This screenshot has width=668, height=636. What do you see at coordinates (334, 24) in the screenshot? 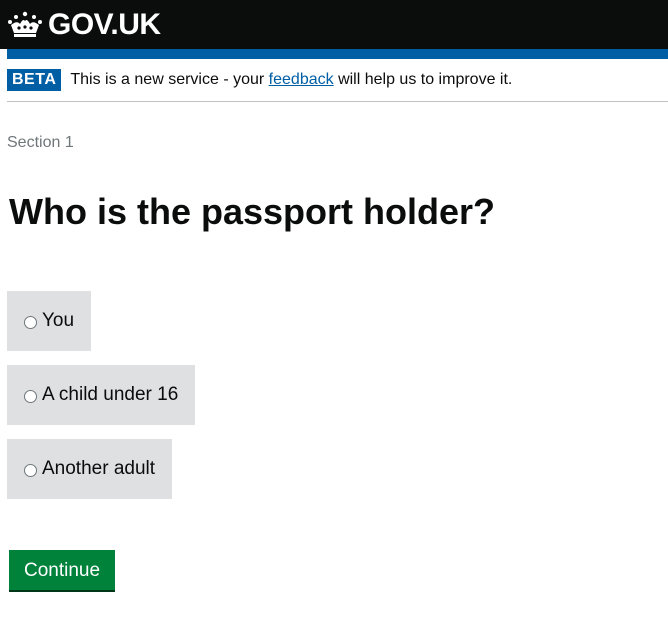
I see `global-header: GOV.UK` at bounding box center [334, 24].